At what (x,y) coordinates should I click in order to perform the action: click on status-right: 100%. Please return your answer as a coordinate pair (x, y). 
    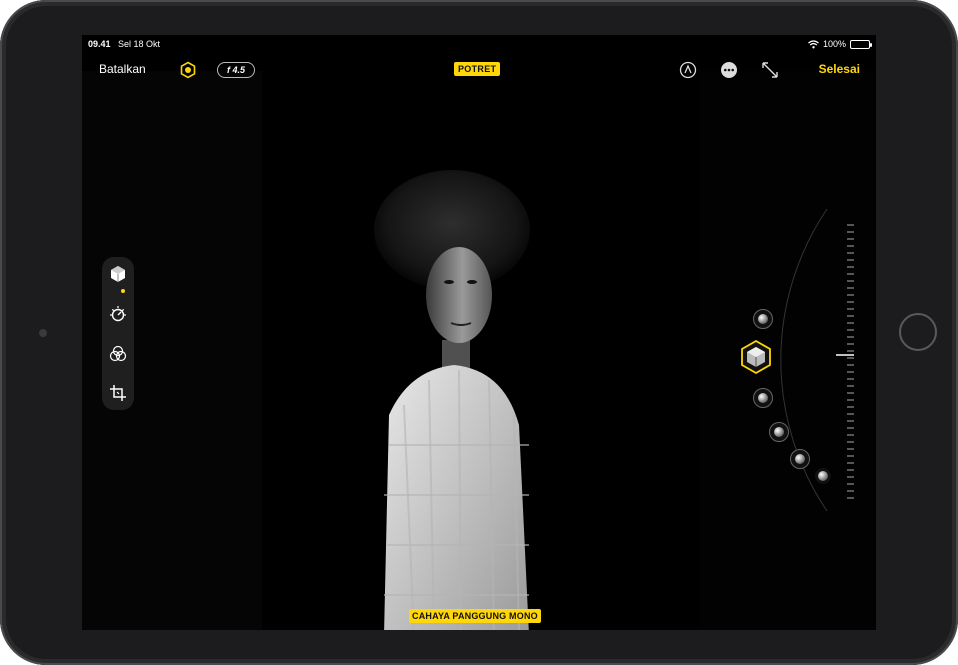
    Looking at the image, I should click on (840, 44).